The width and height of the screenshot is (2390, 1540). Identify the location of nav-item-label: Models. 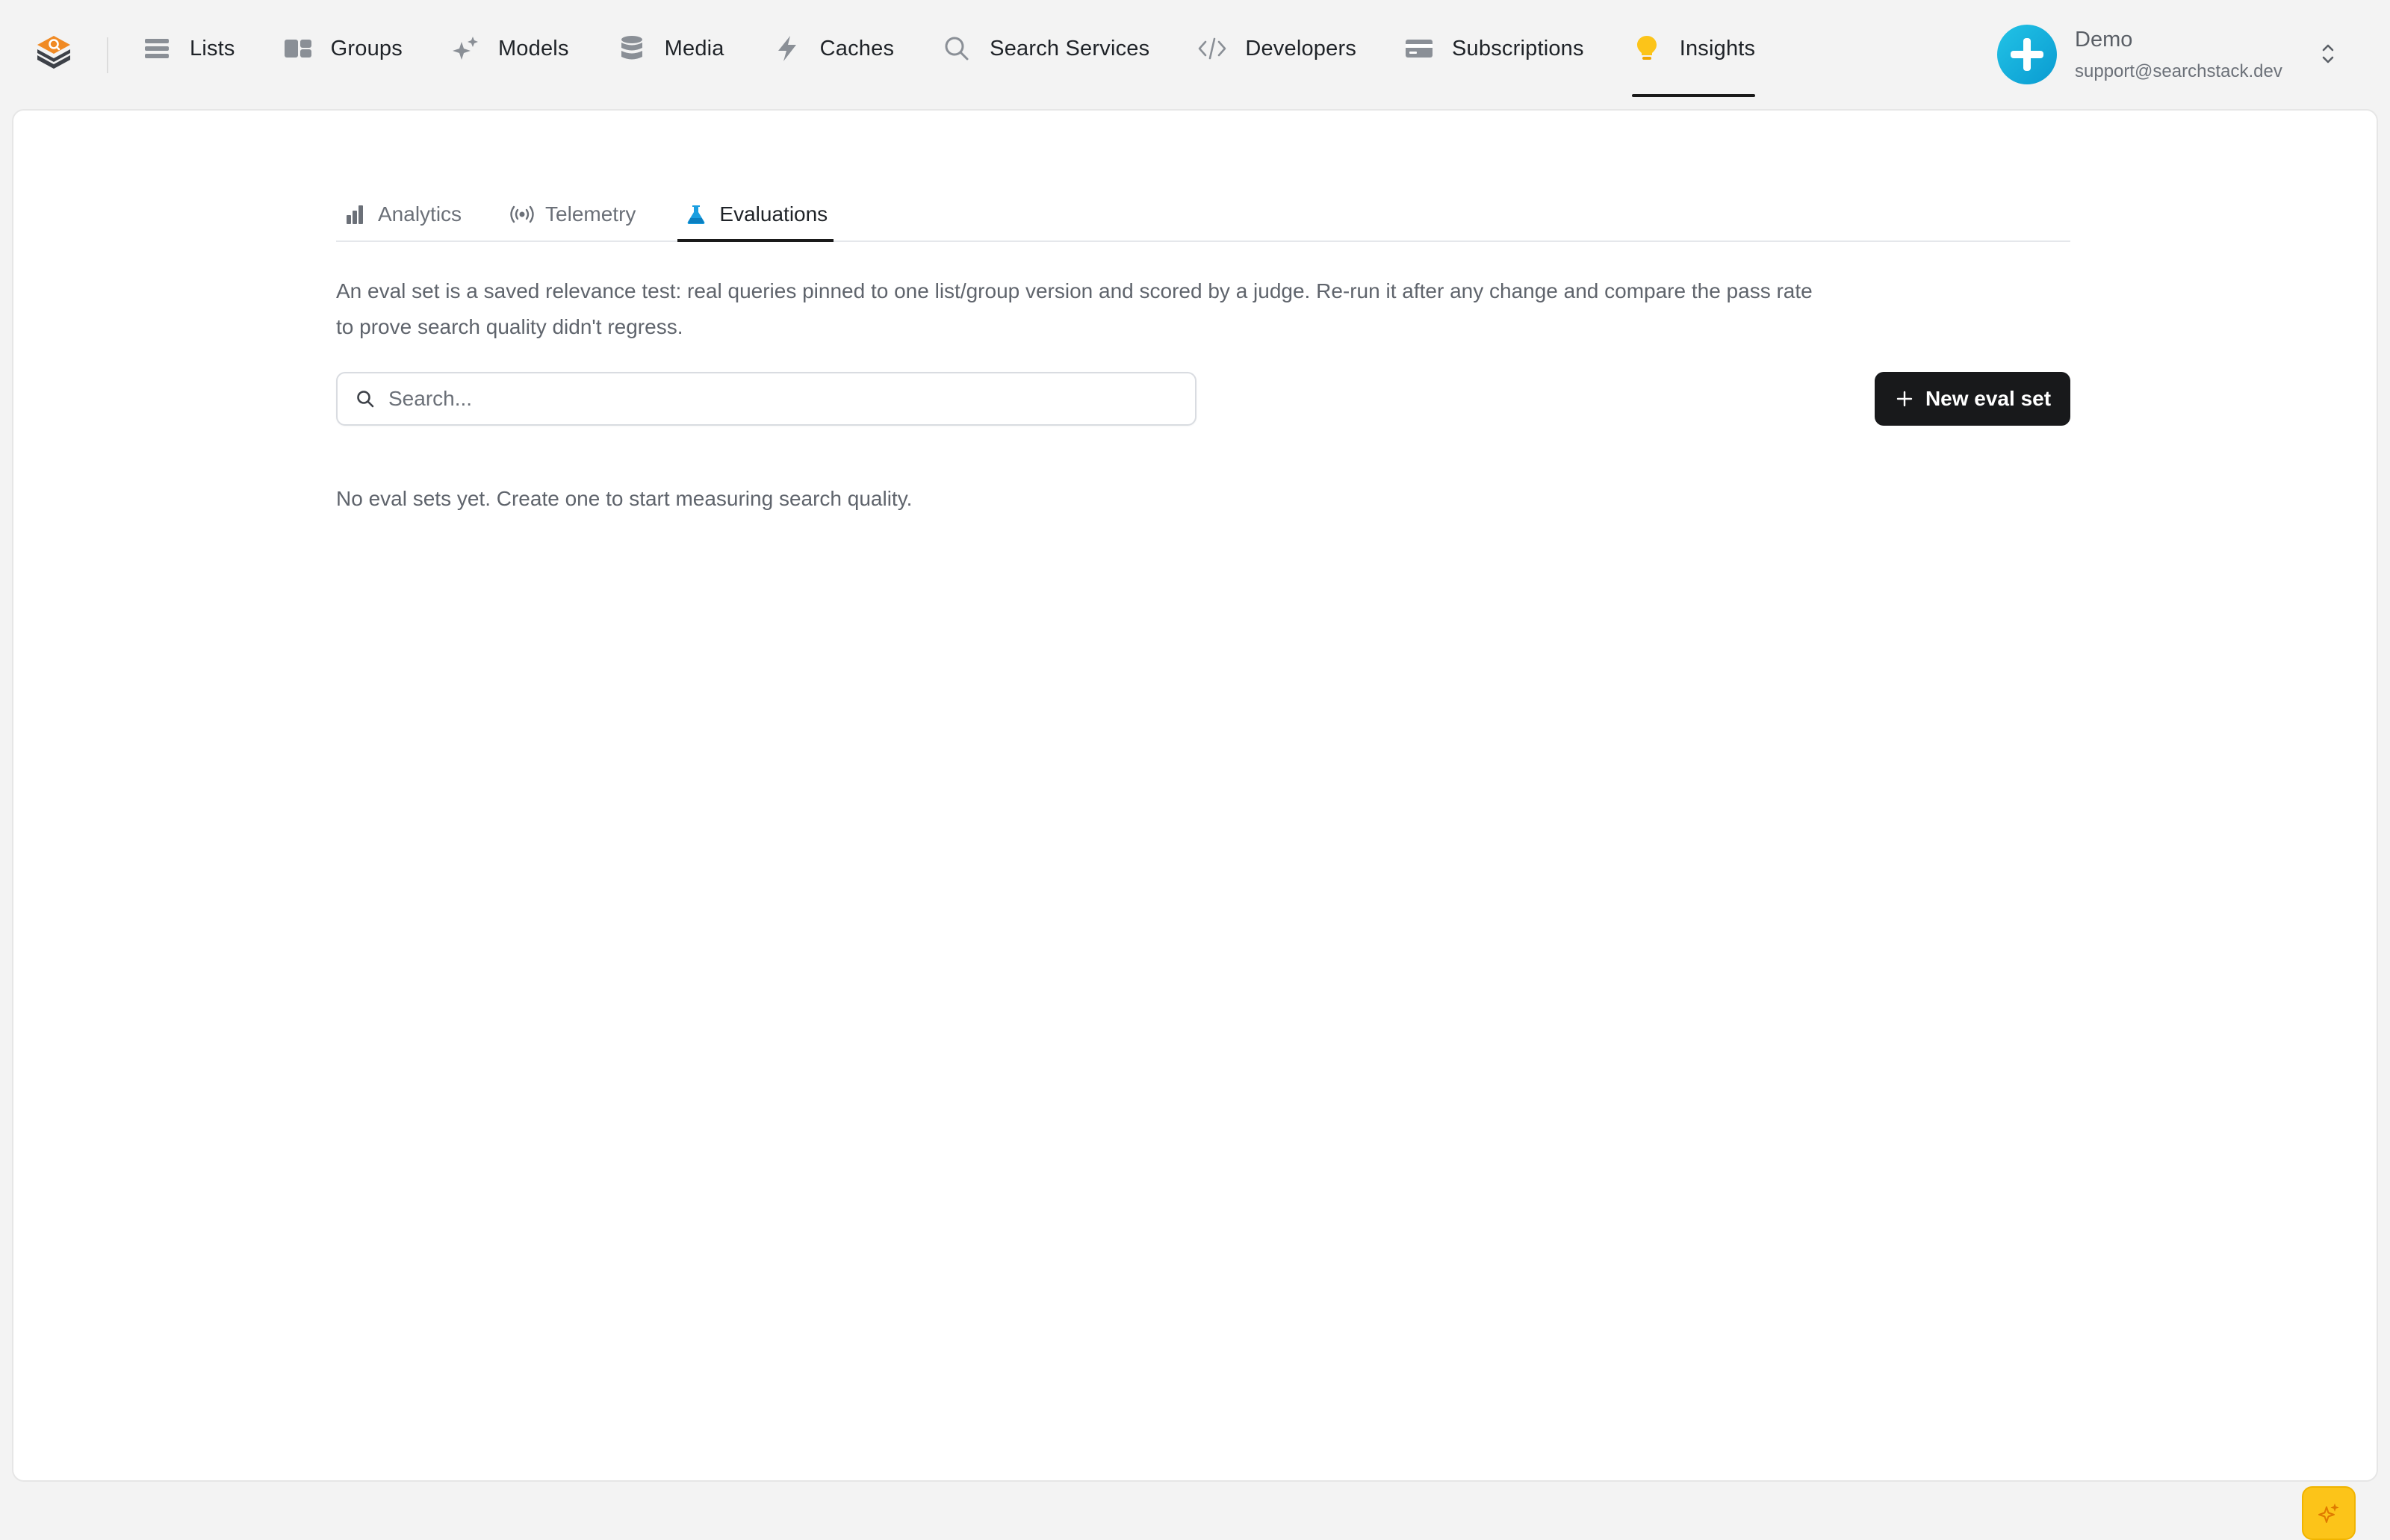
(533, 48).